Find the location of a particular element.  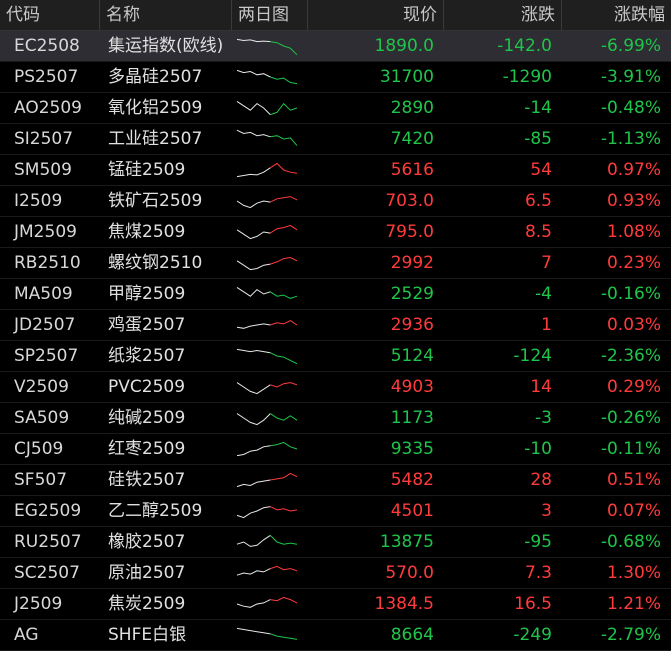

row-pct: 0.23% is located at coordinates (633, 263).